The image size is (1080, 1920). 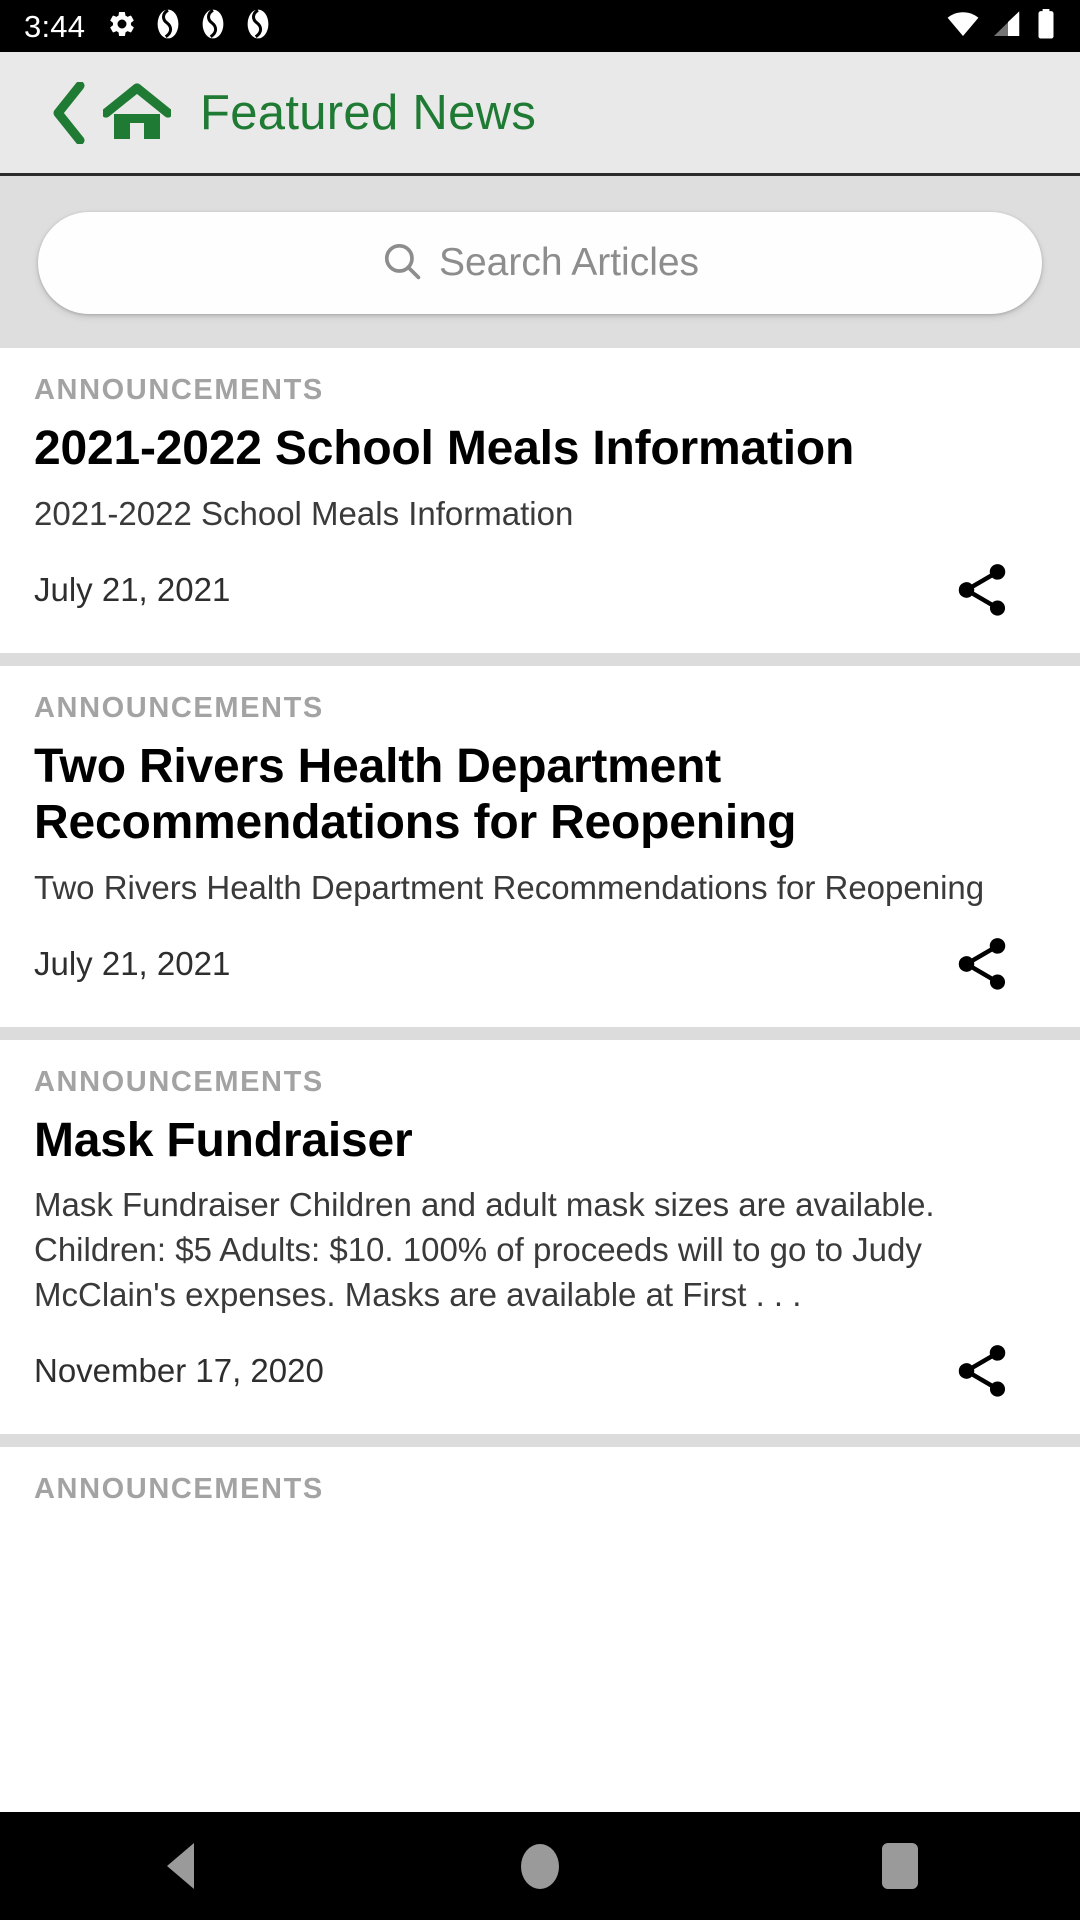 What do you see at coordinates (540, 1493) in the screenshot?
I see `article-card: ANNOUNCEMENTS` at bounding box center [540, 1493].